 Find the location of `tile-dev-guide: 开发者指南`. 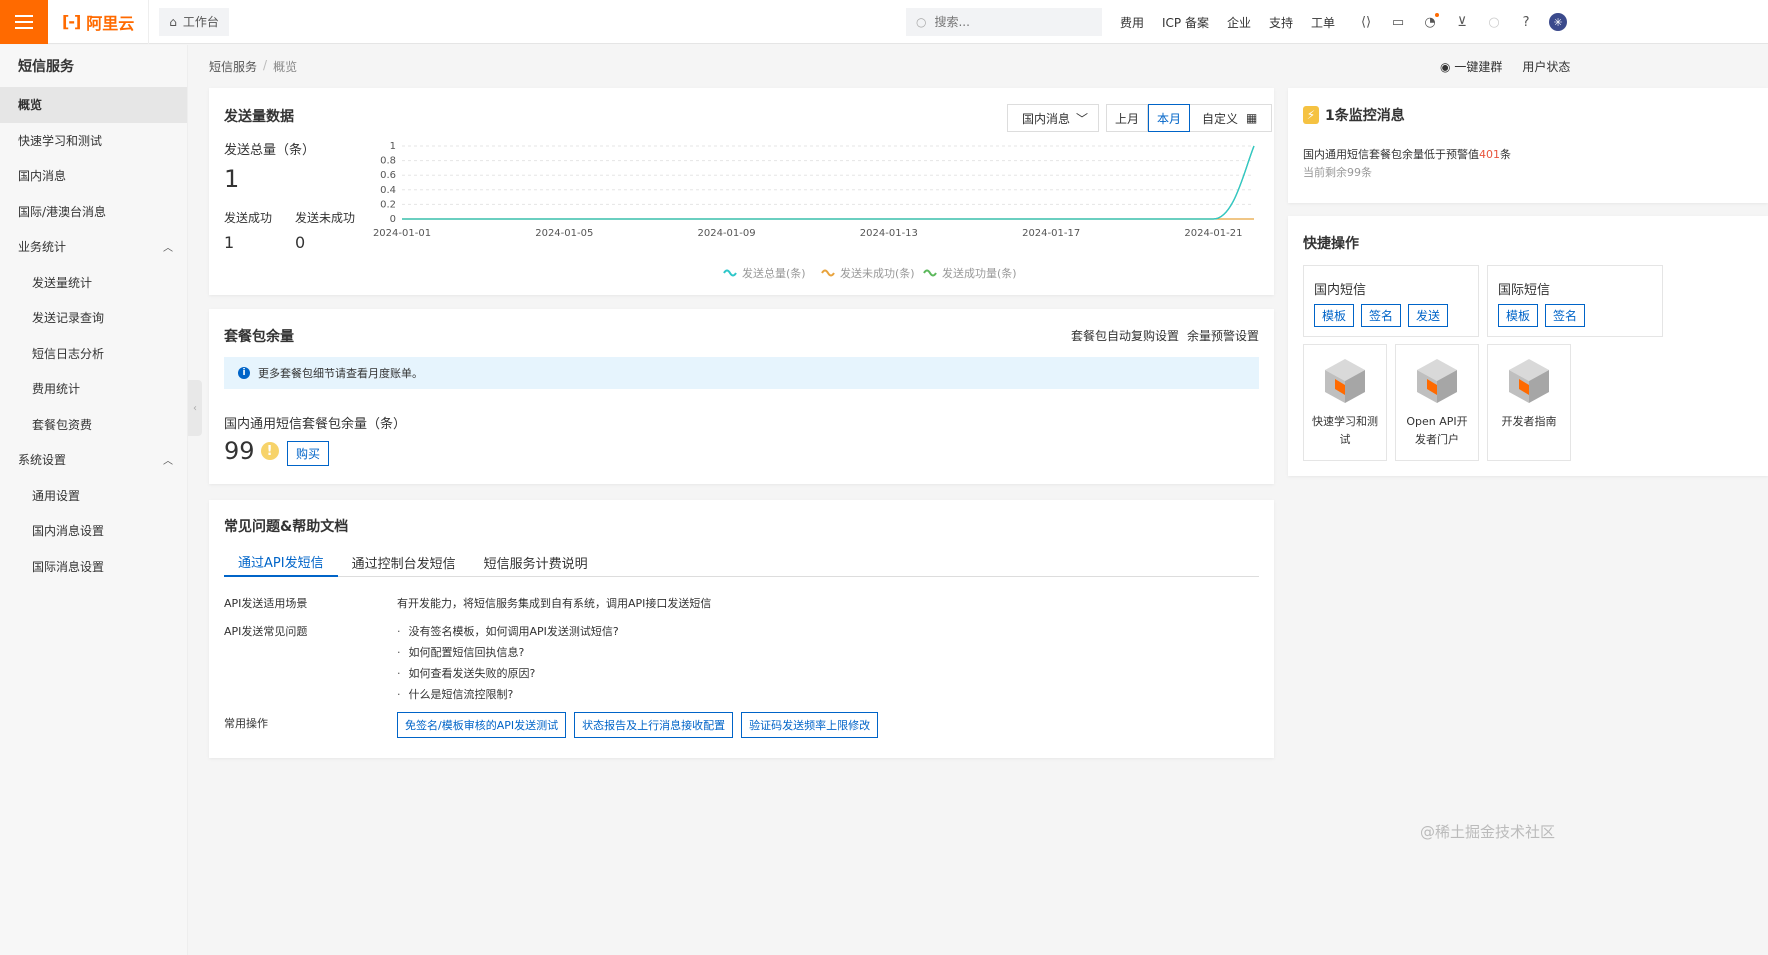

tile-dev-guide: 开发者指南 is located at coordinates (1529, 402).